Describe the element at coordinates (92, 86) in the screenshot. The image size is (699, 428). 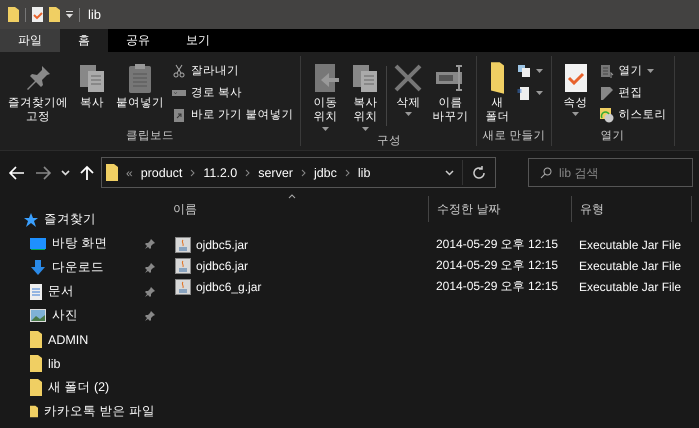
I see `ribbon-button: 복사` at that location.